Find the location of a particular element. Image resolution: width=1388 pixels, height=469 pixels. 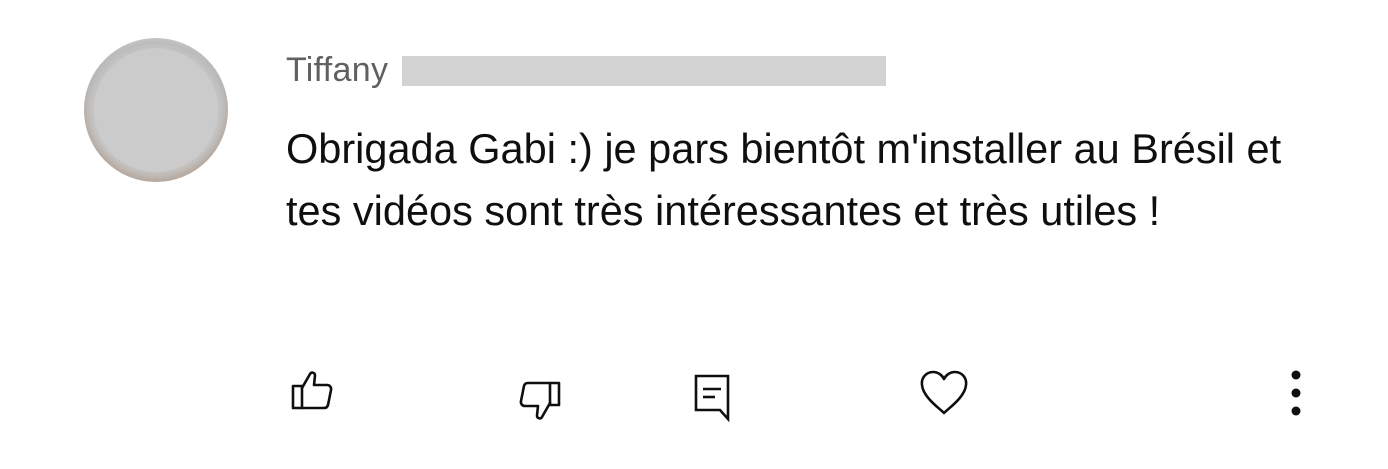

more-options-button is located at coordinates (1296, 393).